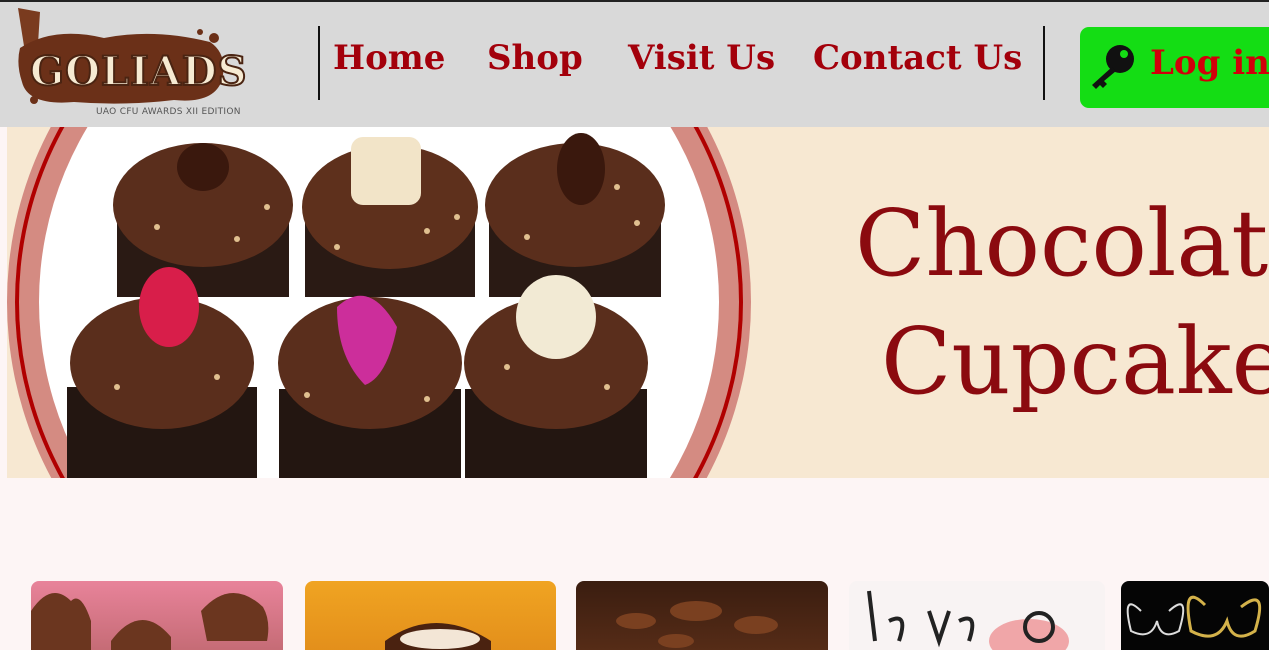  Describe the element at coordinates (138, 71) in the screenshot. I see `logo-wordmark: GOLIADS` at that location.